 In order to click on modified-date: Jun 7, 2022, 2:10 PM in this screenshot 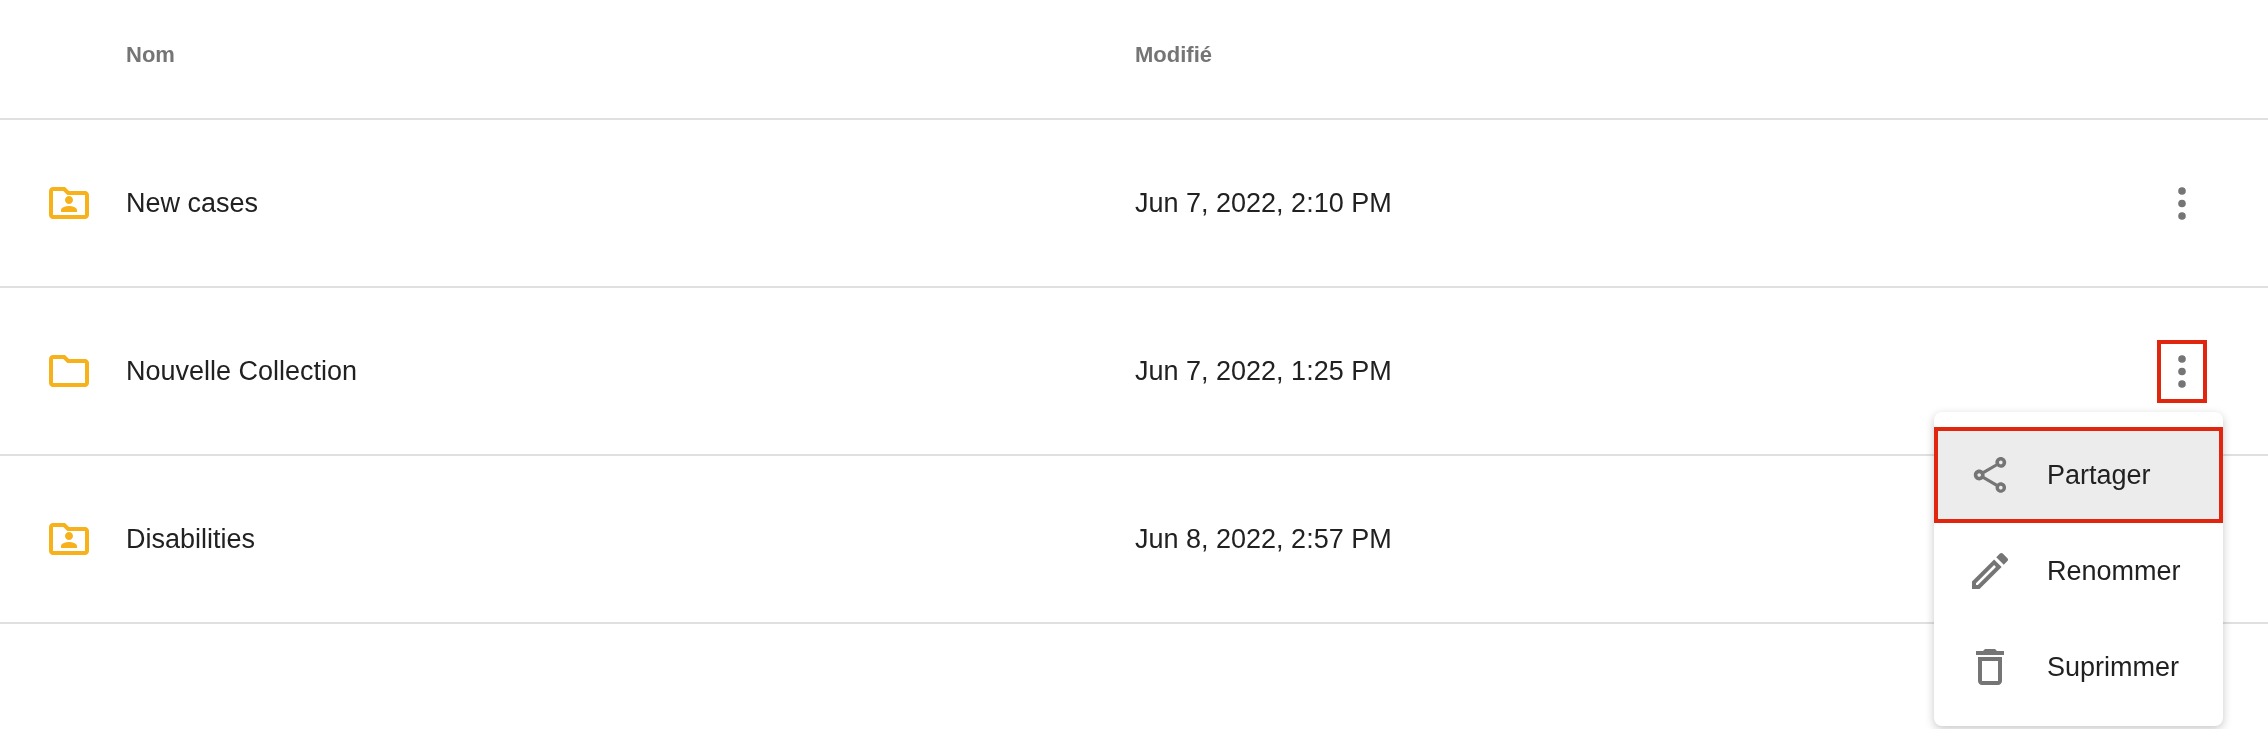, I will do `click(1263, 202)`.